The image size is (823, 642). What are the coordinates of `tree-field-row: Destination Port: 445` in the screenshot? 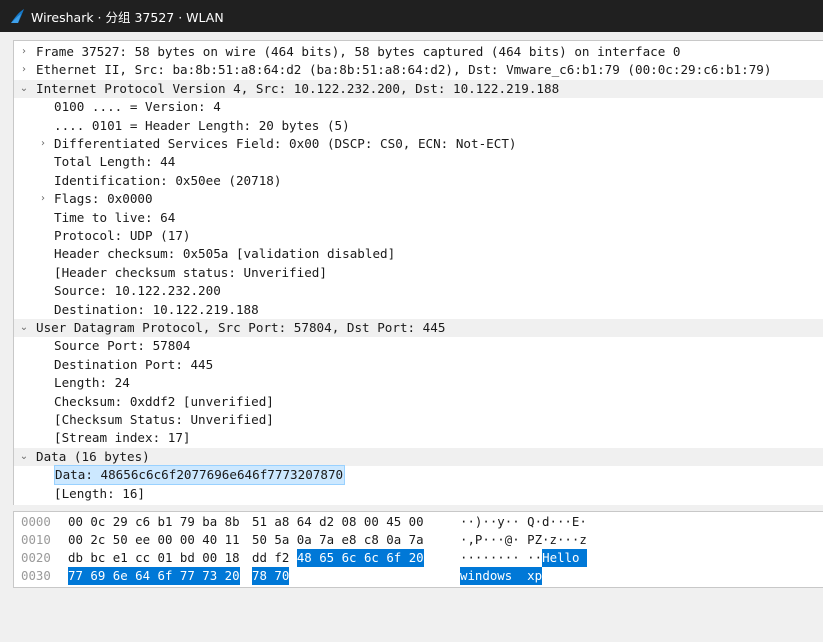 It's located at (418, 365).